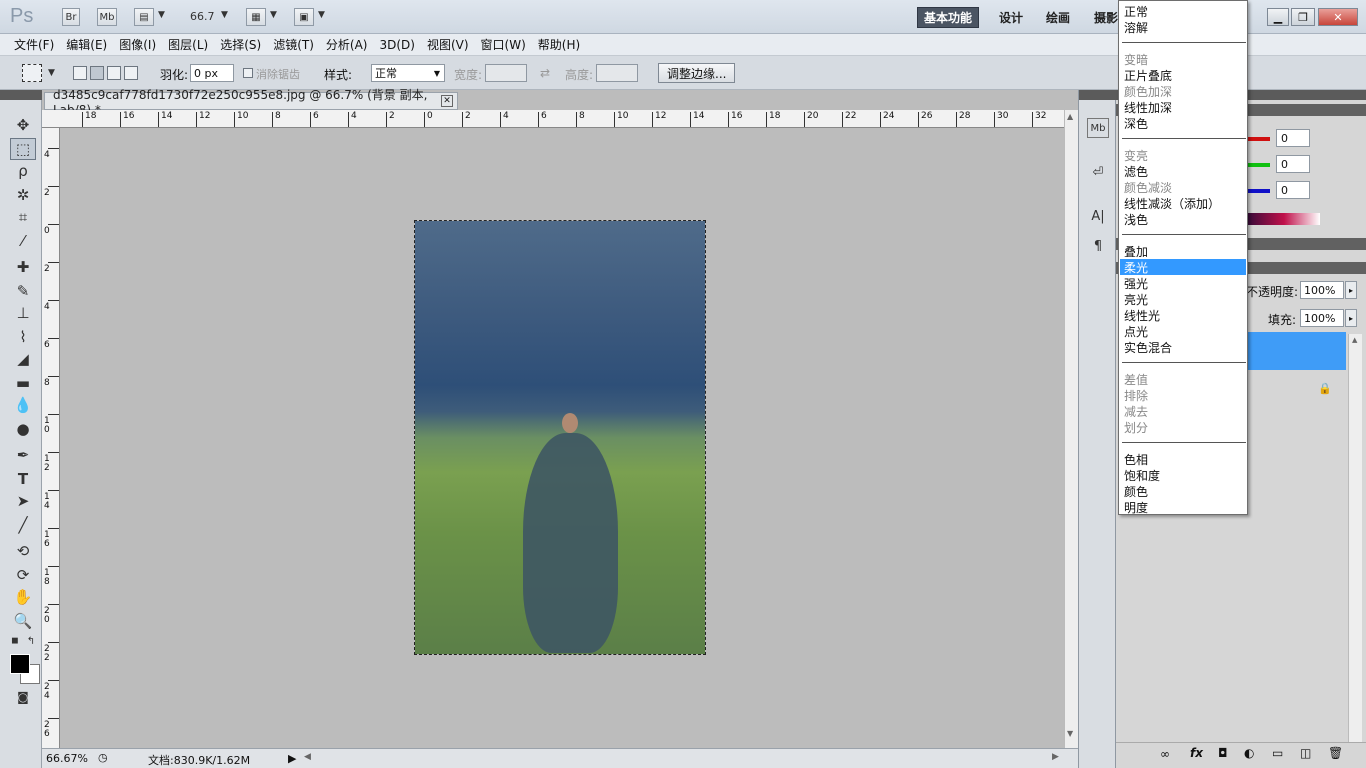 Image resolution: width=1366 pixels, height=768 pixels. What do you see at coordinates (1098, 172) in the screenshot?
I see `history-panel-icon: ⏎` at bounding box center [1098, 172].